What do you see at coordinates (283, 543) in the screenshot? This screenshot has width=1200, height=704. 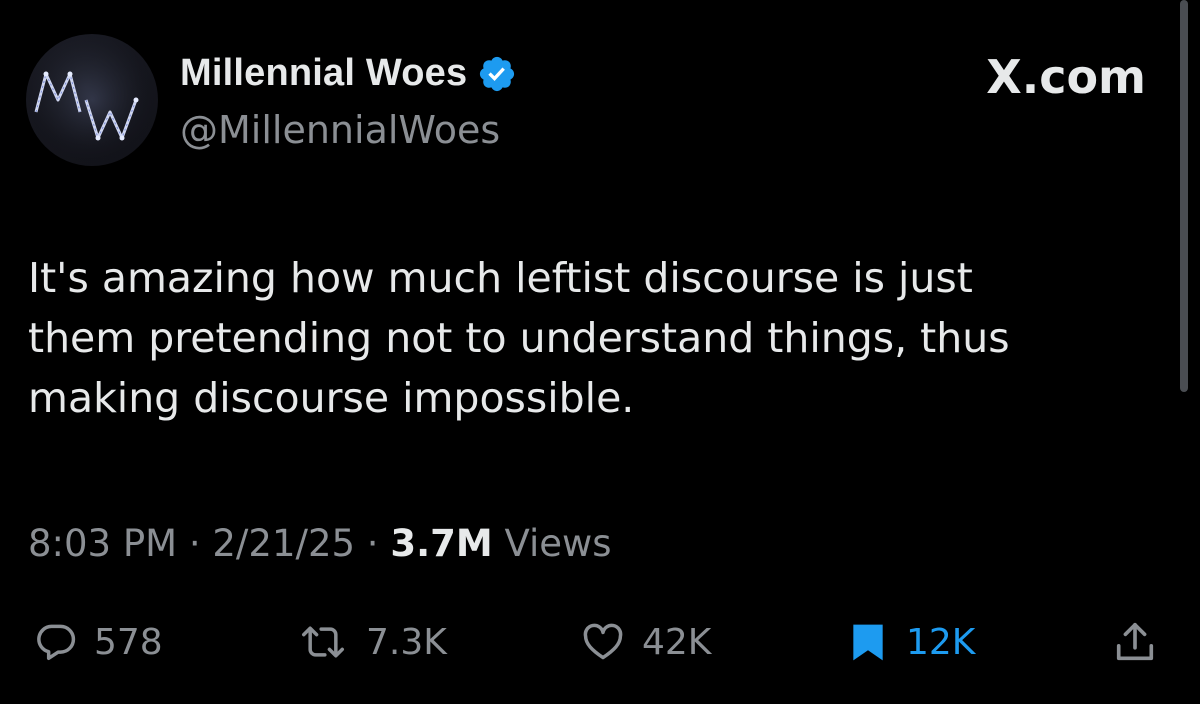 I see `tweet-date: 2/21/25` at bounding box center [283, 543].